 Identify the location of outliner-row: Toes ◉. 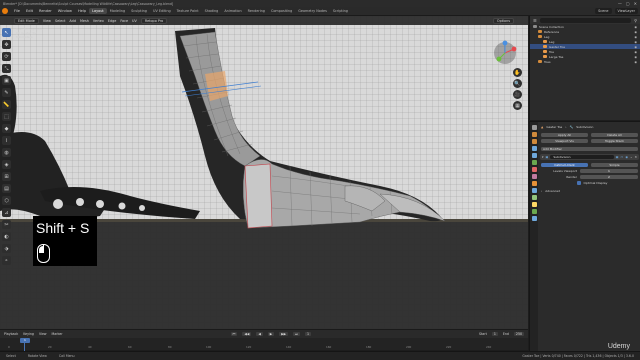
(585, 61).